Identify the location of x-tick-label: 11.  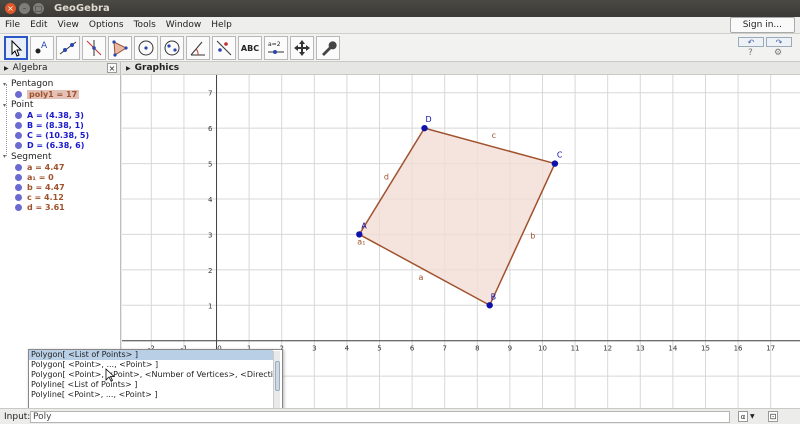
(575, 349).